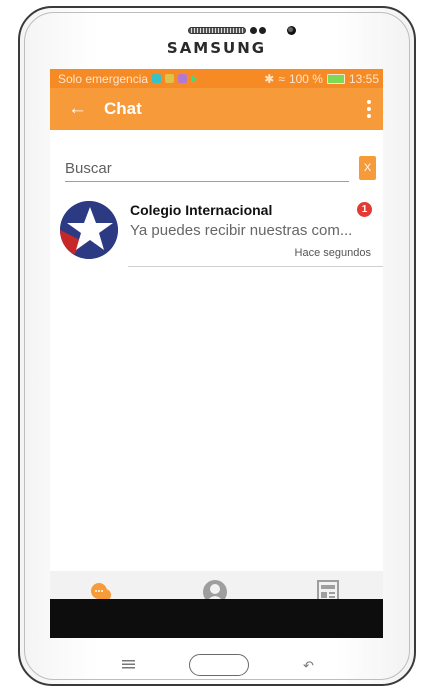  What do you see at coordinates (216, 78) in the screenshot?
I see `status-bar: Solo emergencia ✱ ≈ 100 % 13:55` at bounding box center [216, 78].